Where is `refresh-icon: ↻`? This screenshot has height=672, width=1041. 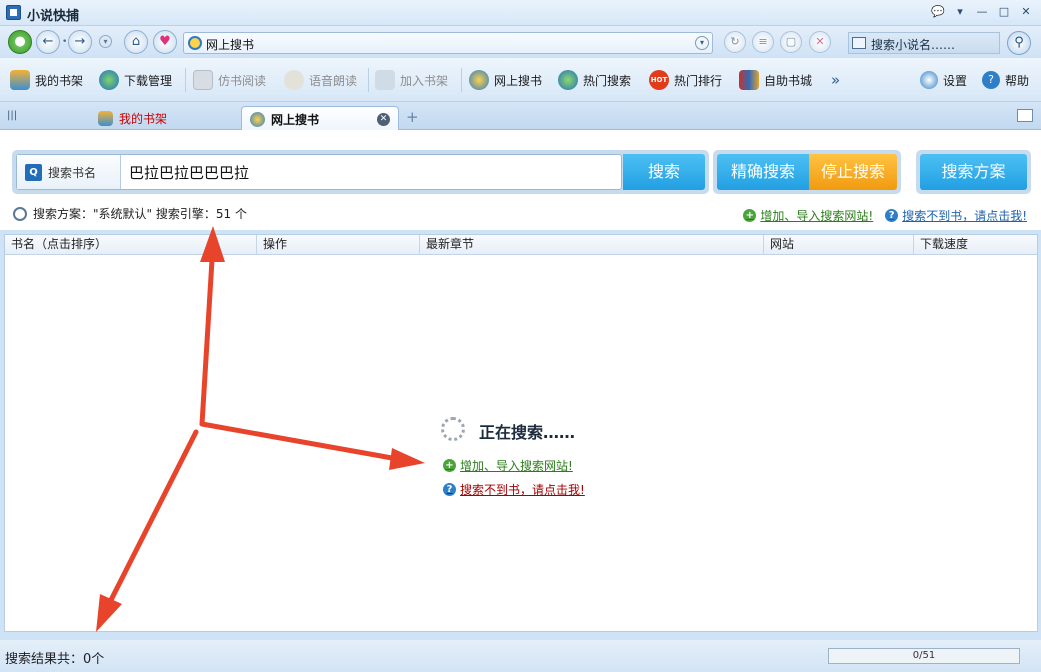
refresh-icon: ↻ is located at coordinates (735, 42).